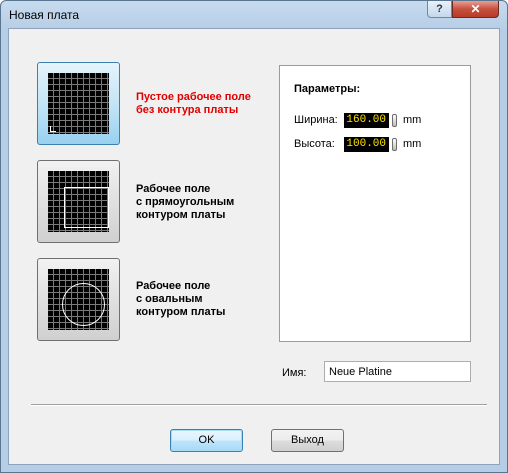 This screenshot has height=473, width=508. I want to click on width-unit: mm, so click(412, 120).